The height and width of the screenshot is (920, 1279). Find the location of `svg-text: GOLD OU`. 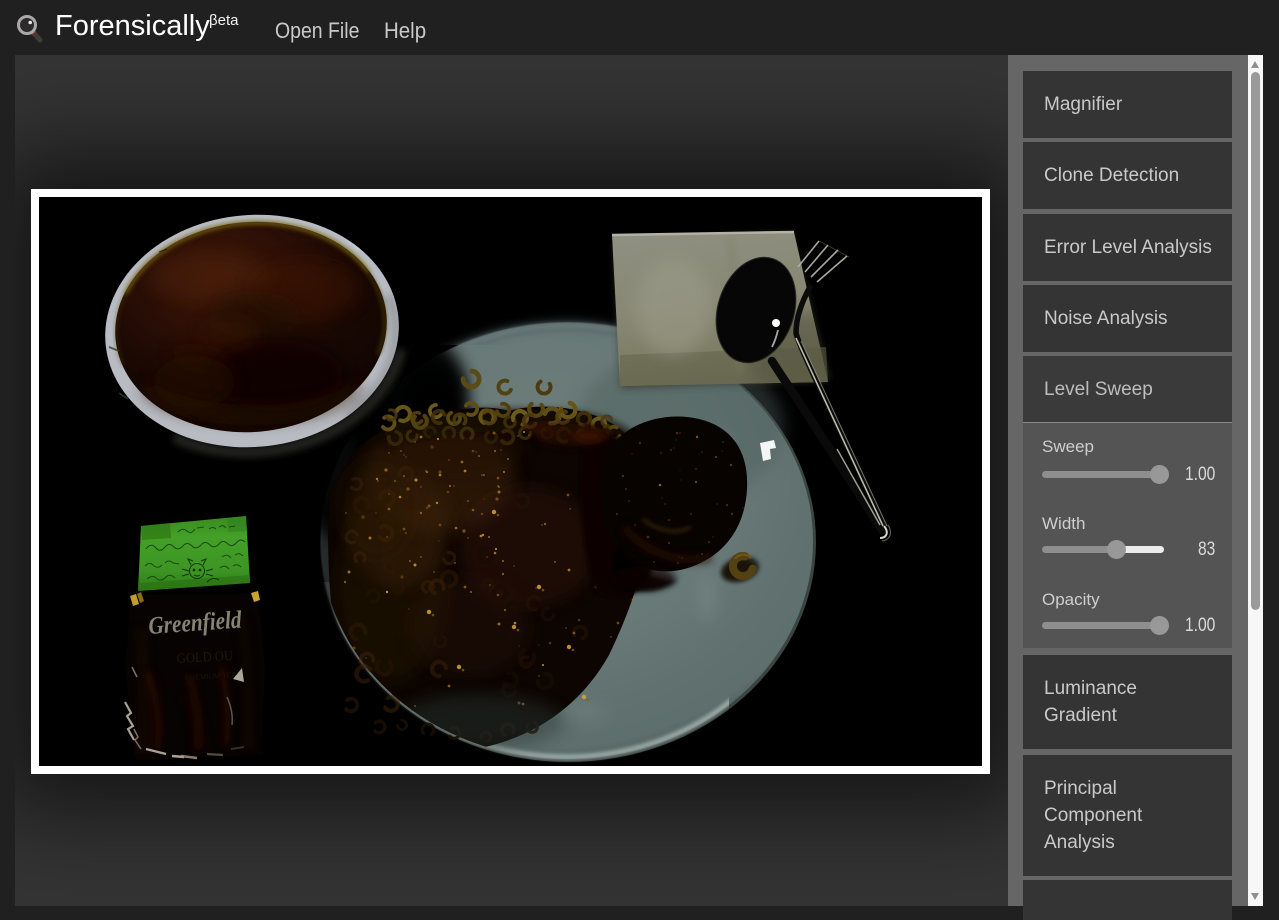

svg-text: GOLD OU is located at coordinates (204, 656).